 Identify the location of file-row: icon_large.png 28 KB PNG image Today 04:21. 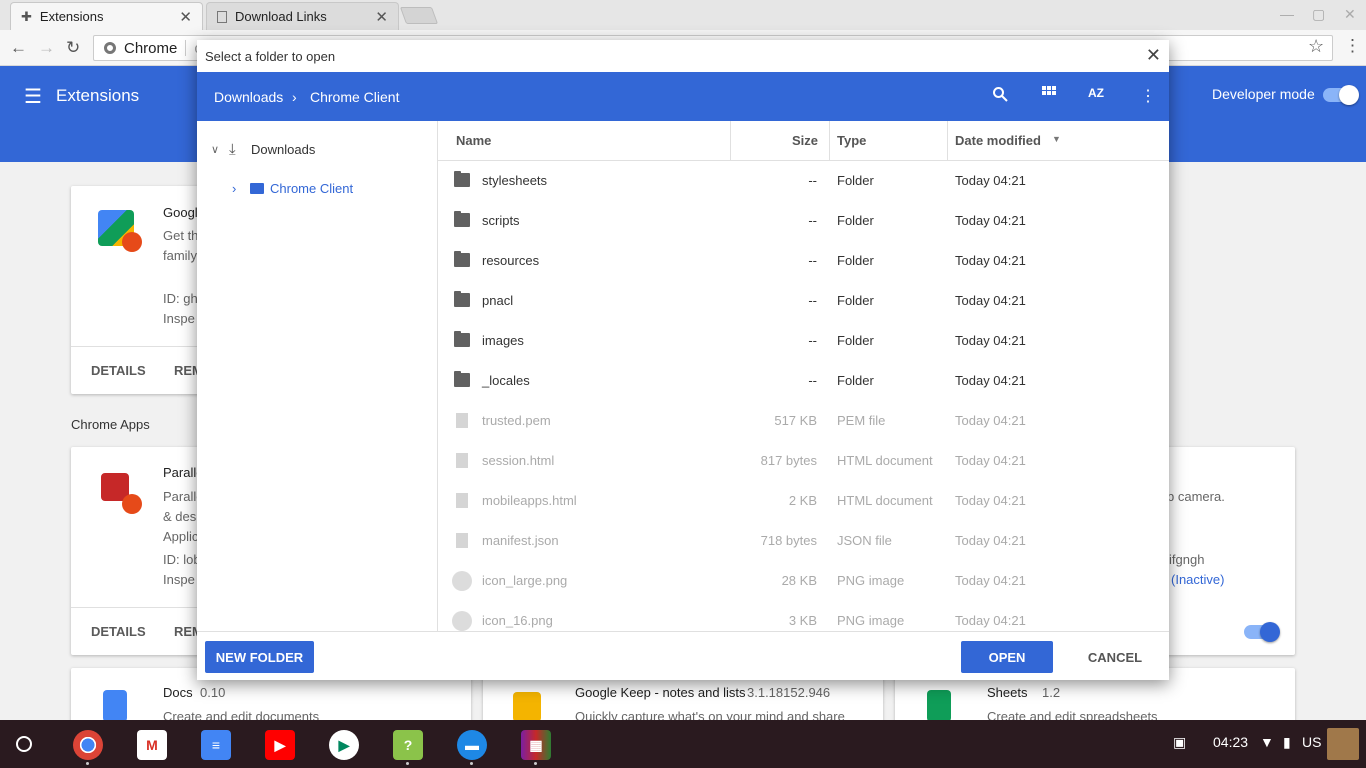
(803, 581).